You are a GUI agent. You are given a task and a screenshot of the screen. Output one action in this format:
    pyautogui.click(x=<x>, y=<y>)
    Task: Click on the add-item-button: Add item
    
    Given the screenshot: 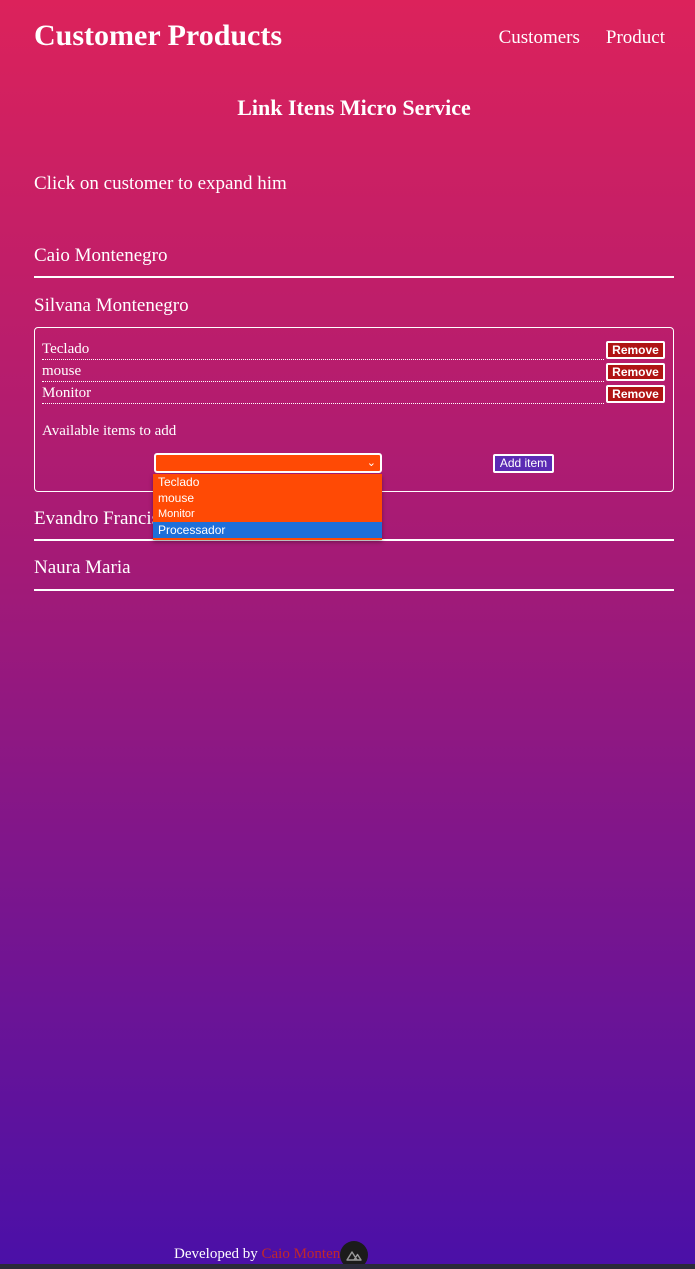 What is the action you would take?
    pyautogui.click(x=523, y=463)
    